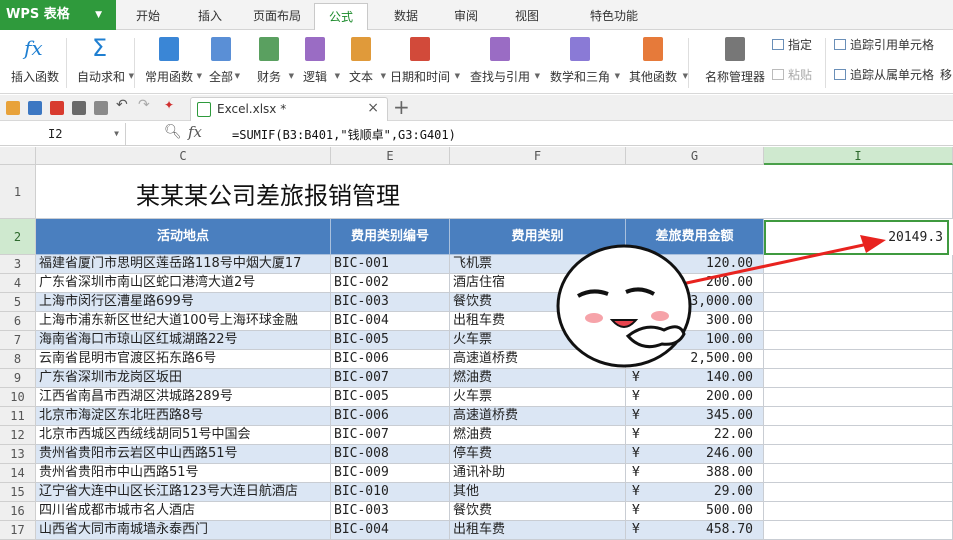 This screenshot has width=953, height=540. I want to click on red-arrow-line, so click(768, 265).